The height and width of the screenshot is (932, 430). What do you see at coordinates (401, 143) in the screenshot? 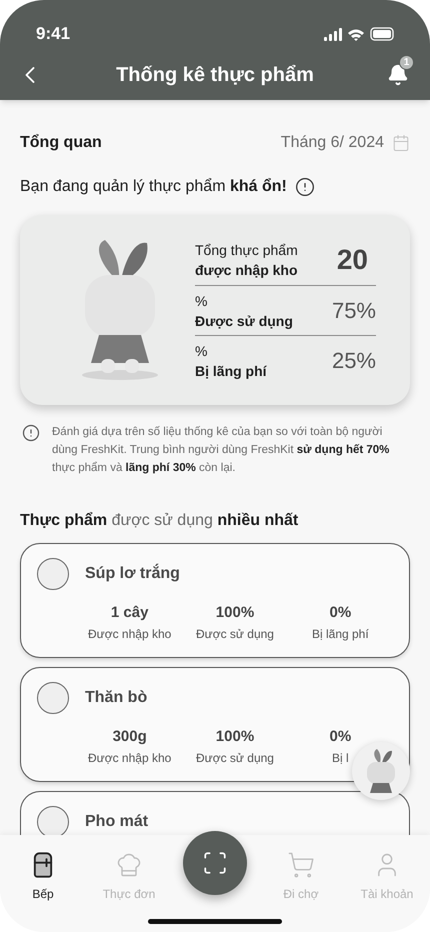
I see `calendar-icon` at bounding box center [401, 143].